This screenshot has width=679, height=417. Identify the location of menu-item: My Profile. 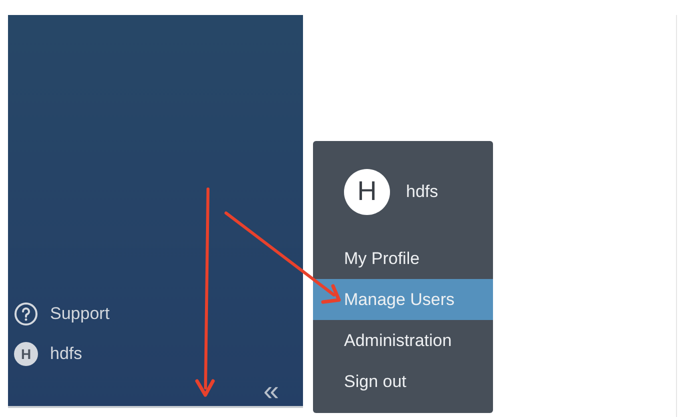
(403, 258).